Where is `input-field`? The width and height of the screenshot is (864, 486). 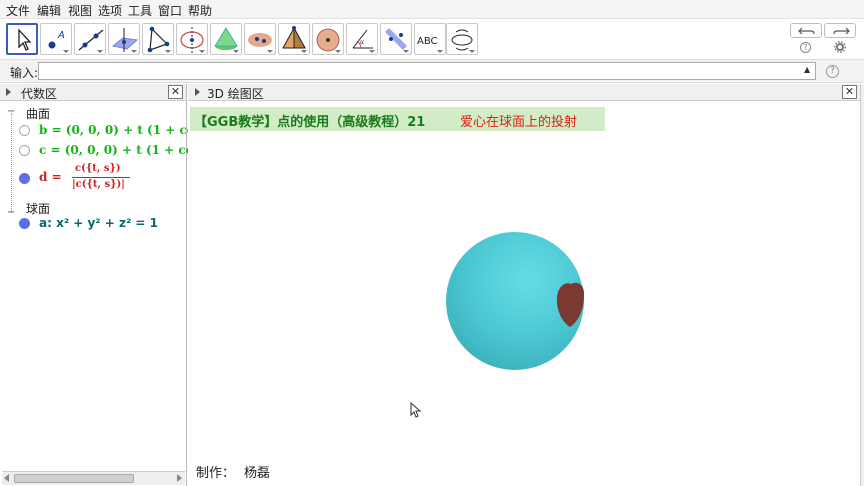
input-field is located at coordinates (427, 71).